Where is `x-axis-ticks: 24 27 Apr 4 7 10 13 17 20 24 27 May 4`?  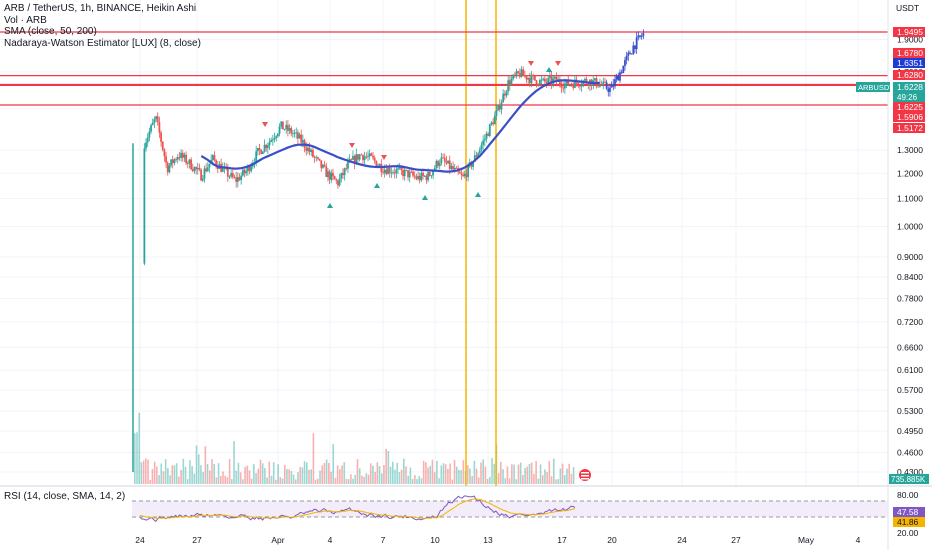 x-axis-ticks: 24 27 Apr 4 7 10 13 17 20 24 27 May 4 is located at coordinates (497, 540).